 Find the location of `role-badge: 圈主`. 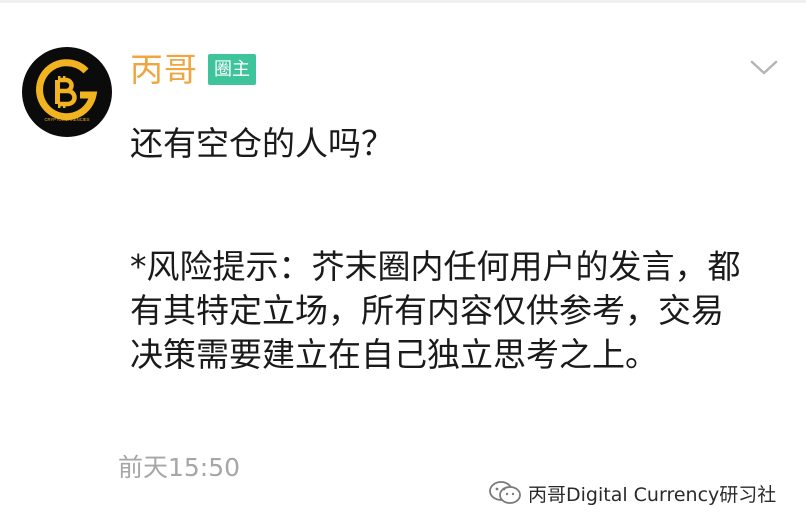

role-badge: 圈主 is located at coordinates (232, 69).